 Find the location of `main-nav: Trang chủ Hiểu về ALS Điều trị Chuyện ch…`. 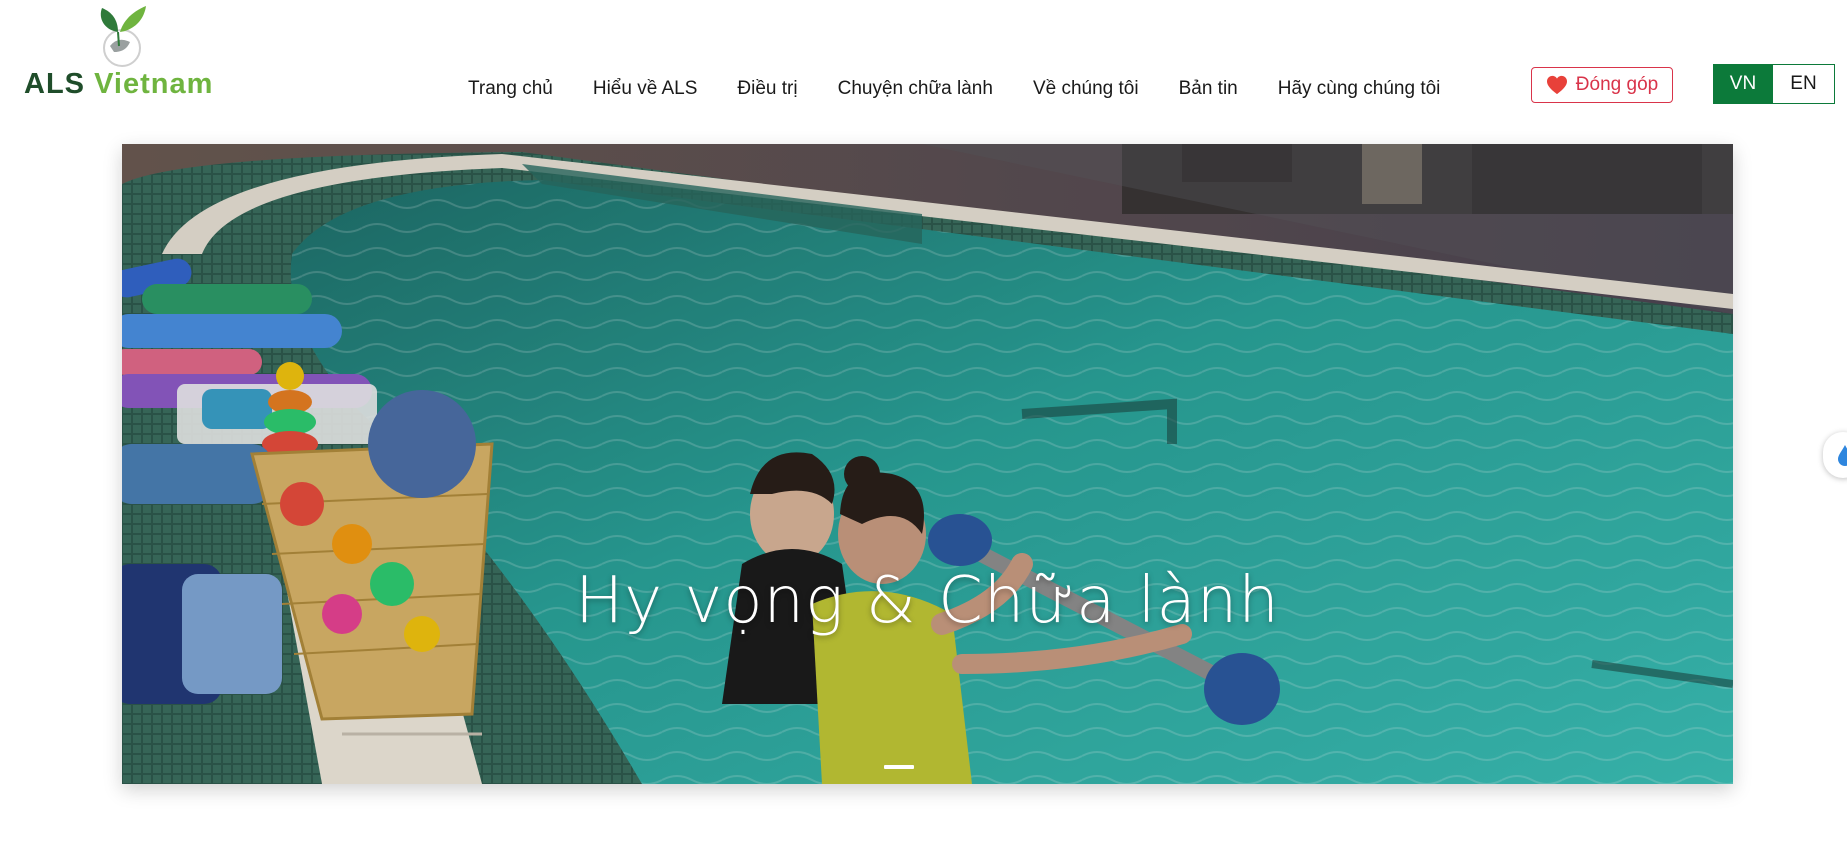

main-nav: Trang chủ Hiểu về ALS Điều trị Chuyện ch… is located at coordinates (954, 89).